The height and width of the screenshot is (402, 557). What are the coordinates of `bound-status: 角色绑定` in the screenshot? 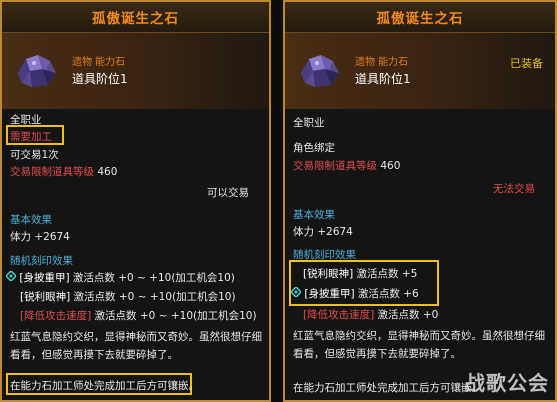 It's located at (314, 148).